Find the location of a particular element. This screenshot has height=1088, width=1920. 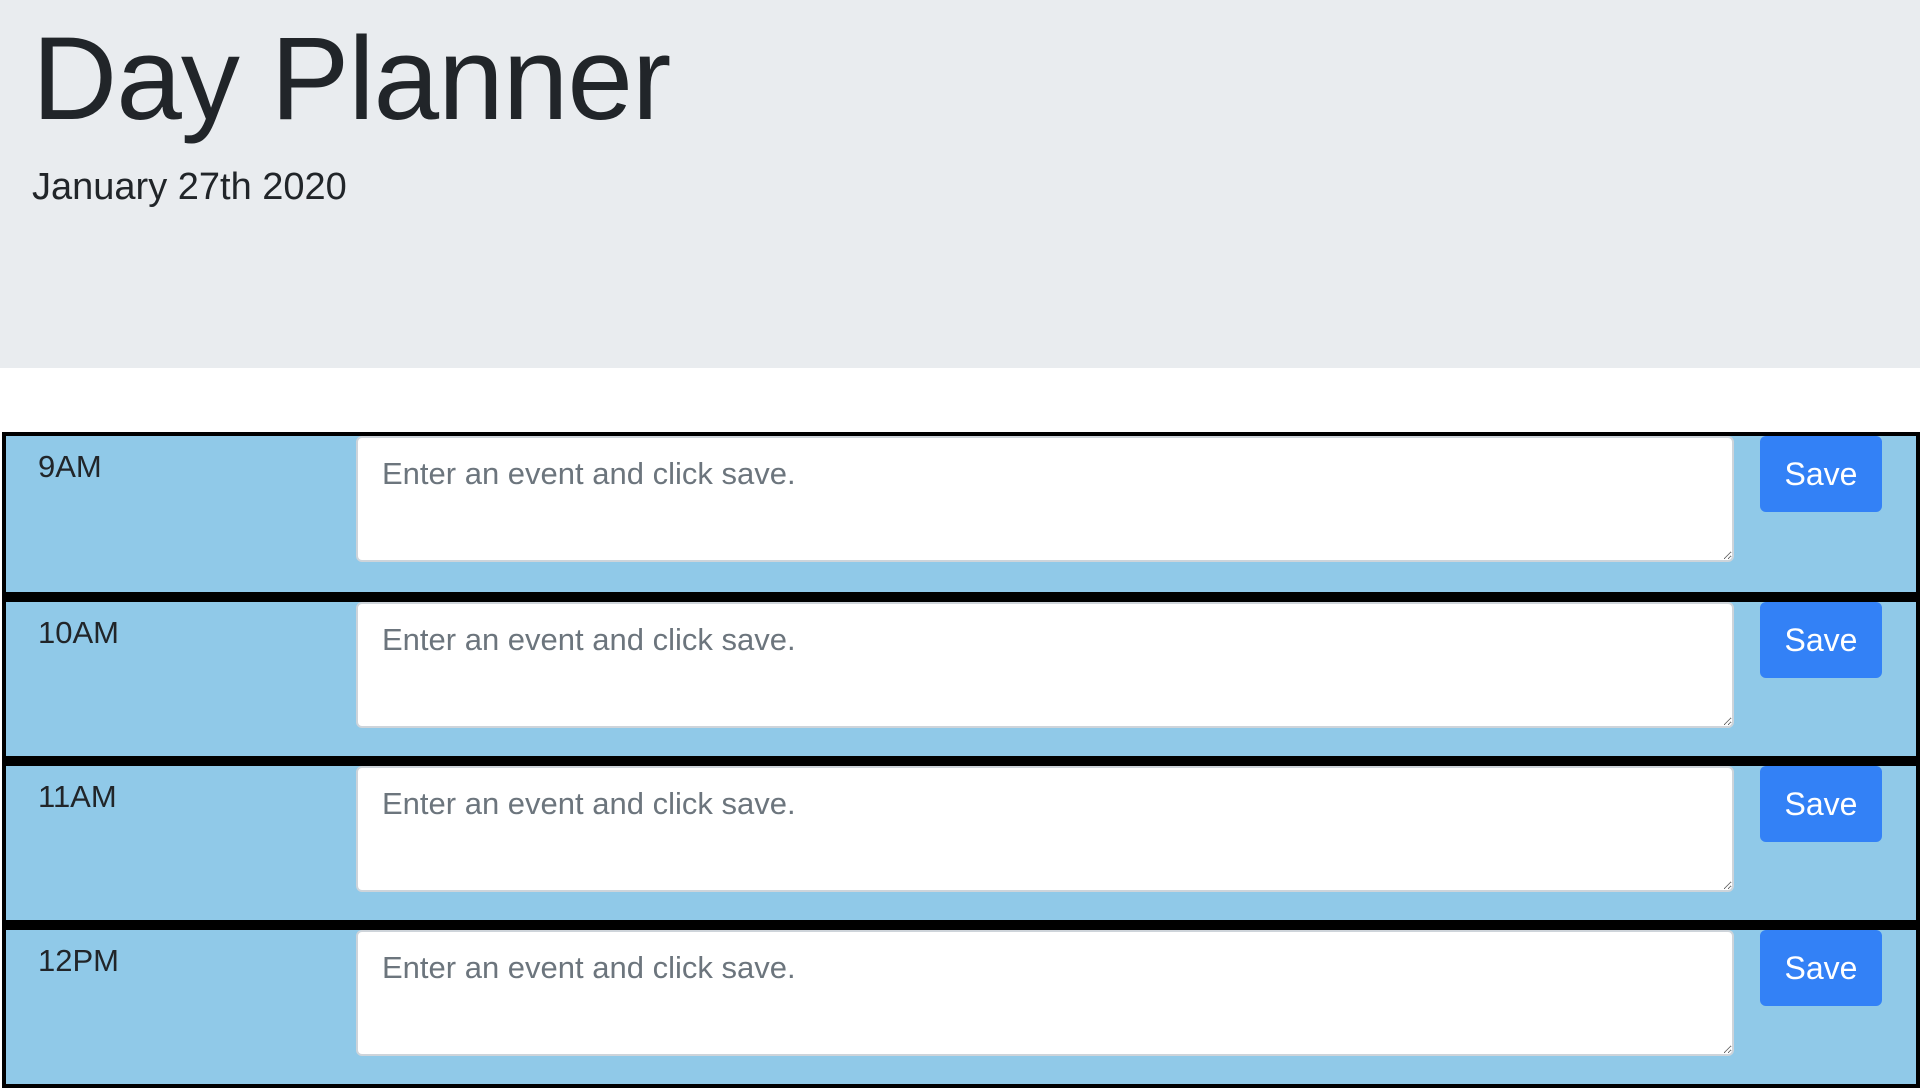

hour-label: 10AM is located at coordinates (78, 632).